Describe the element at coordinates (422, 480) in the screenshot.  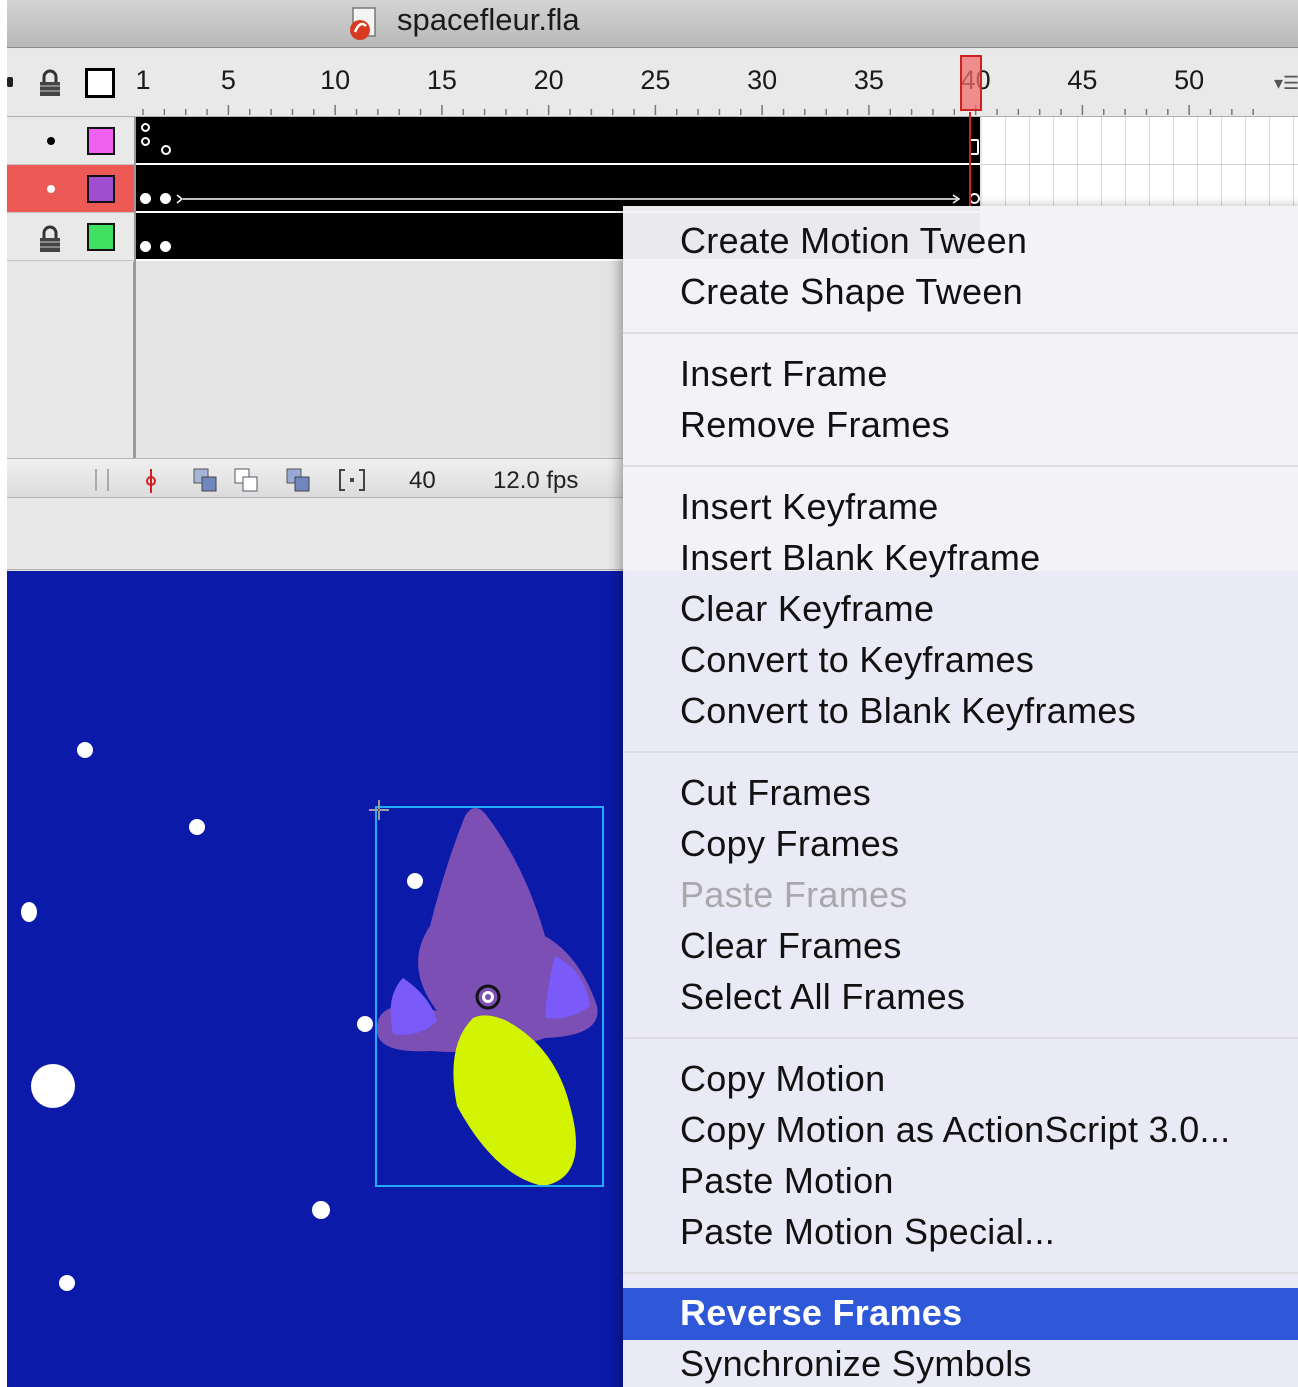
I see `current-frame: 40` at that location.